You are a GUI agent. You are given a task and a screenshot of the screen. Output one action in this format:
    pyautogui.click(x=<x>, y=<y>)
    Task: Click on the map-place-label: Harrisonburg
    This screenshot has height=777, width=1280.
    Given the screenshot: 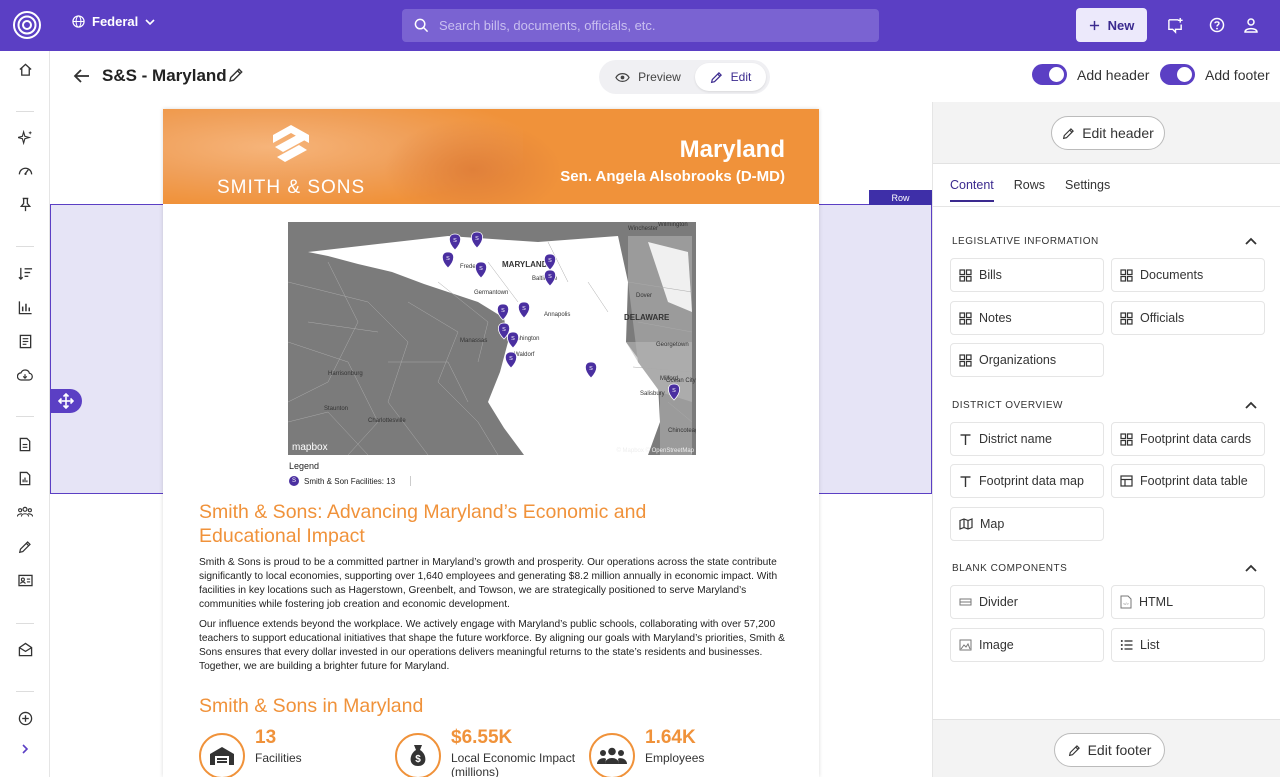 What is the action you would take?
    pyautogui.click(x=345, y=374)
    